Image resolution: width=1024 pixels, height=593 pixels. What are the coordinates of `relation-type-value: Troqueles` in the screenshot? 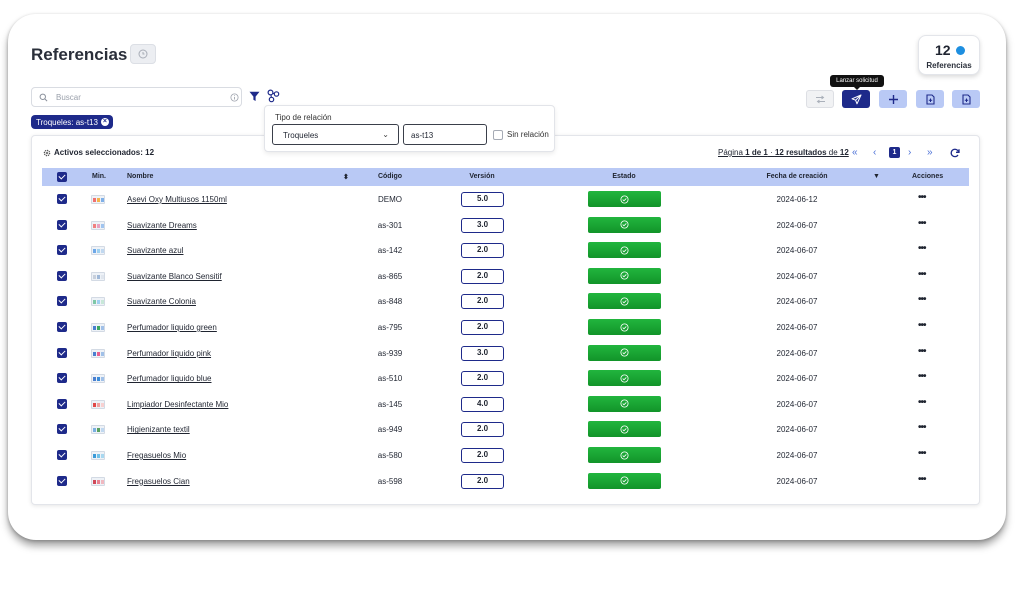 It's located at (301, 135).